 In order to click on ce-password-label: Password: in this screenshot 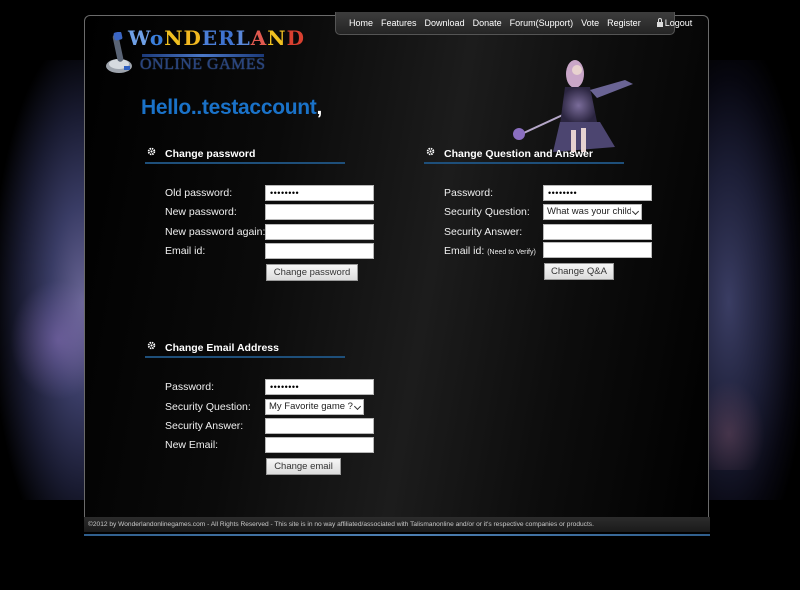, I will do `click(190, 387)`.